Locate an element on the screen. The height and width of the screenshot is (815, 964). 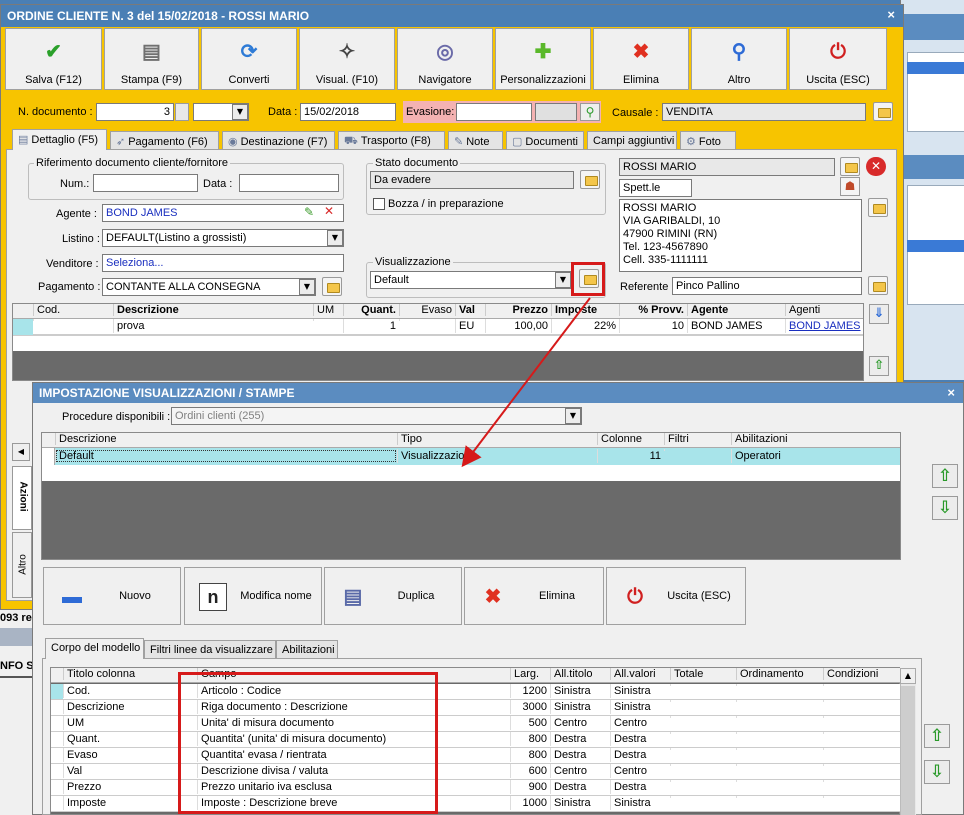
tab-icon: ▤ is located at coordinates (23, 140).